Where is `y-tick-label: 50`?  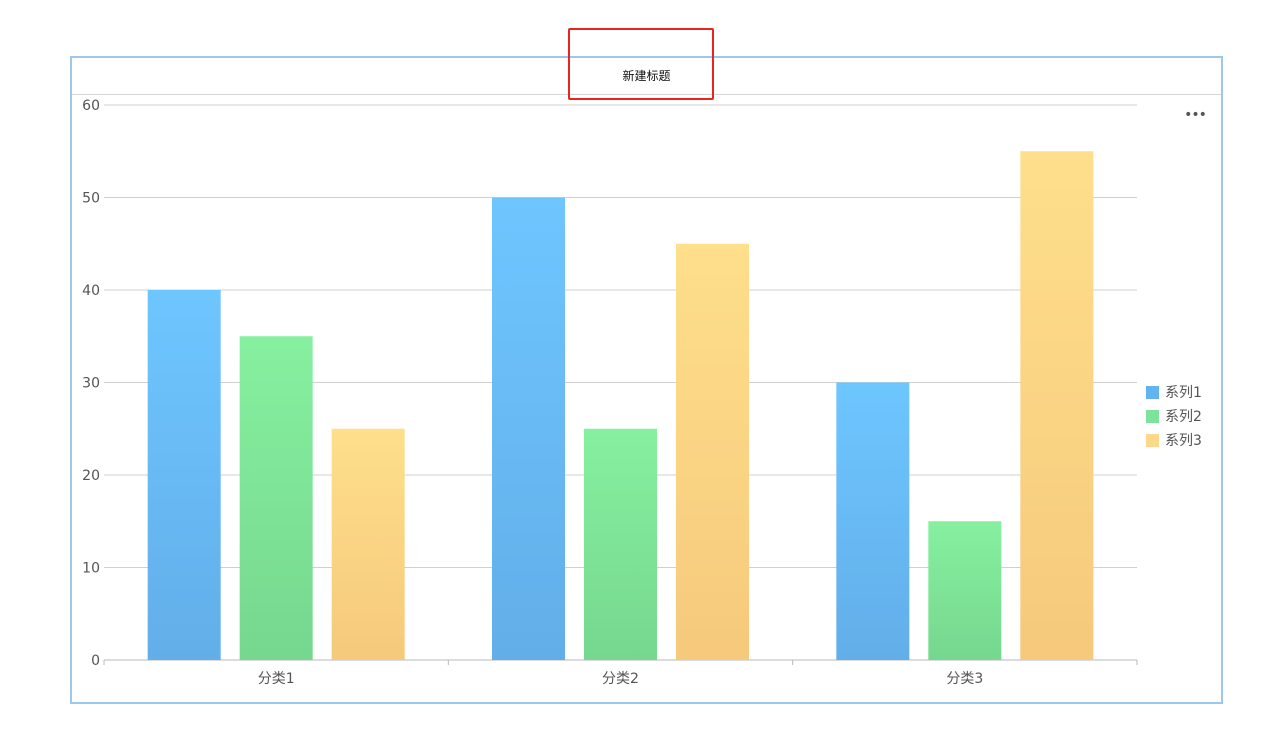 y-tick-label: 50 is located at coordinates (91, 199).